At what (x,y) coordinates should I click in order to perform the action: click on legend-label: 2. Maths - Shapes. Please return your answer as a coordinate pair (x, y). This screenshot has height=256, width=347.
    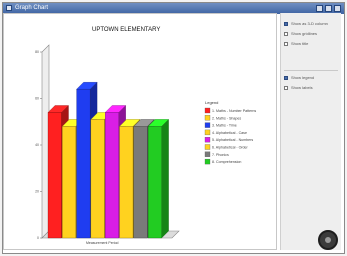
    Looking at the image, I should click on (226, 118).